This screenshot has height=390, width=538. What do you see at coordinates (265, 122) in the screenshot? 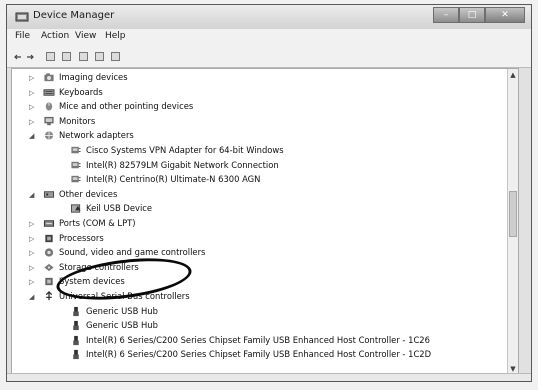
I see `tree-category-row: ▷ Monitors` at bounding box center [265, 122].